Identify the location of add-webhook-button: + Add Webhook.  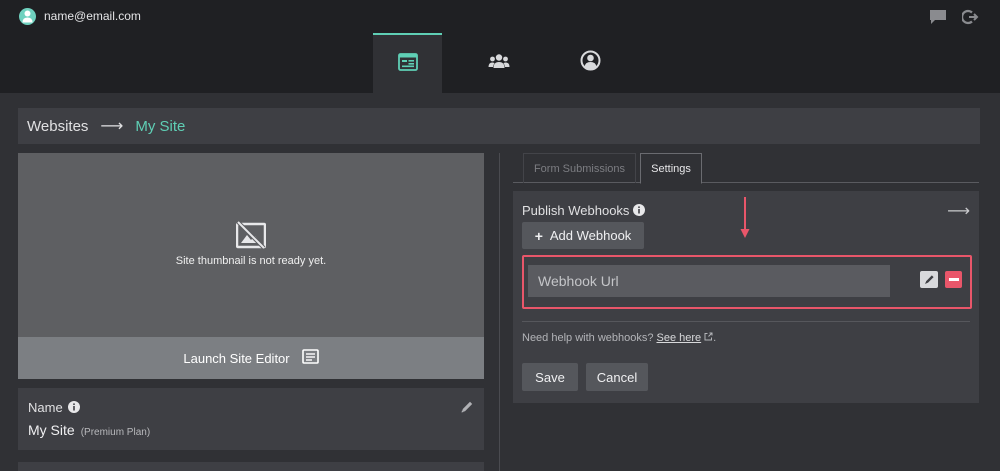
(583, 235).